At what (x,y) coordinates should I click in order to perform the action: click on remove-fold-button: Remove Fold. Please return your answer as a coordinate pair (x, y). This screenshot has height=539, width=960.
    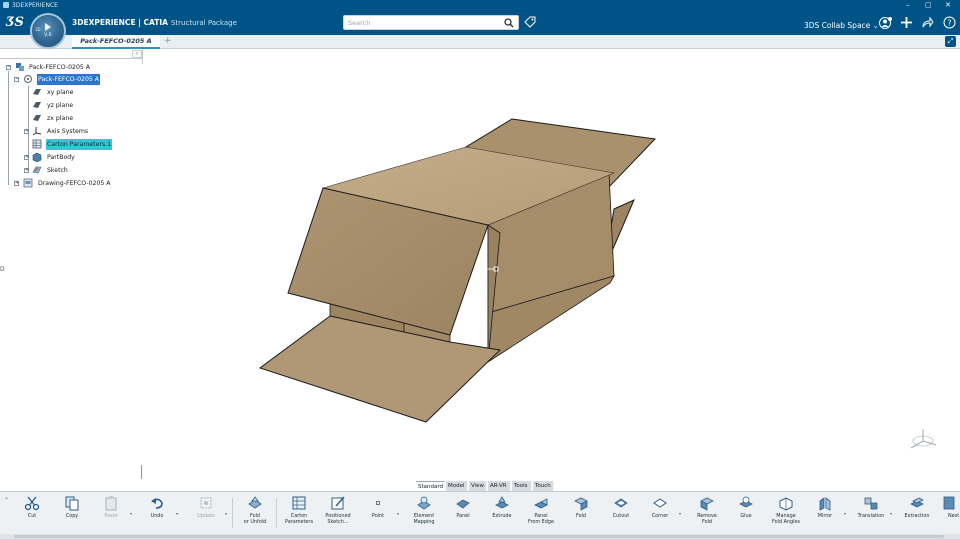
    Looking at the image, I should click on (707, 510).